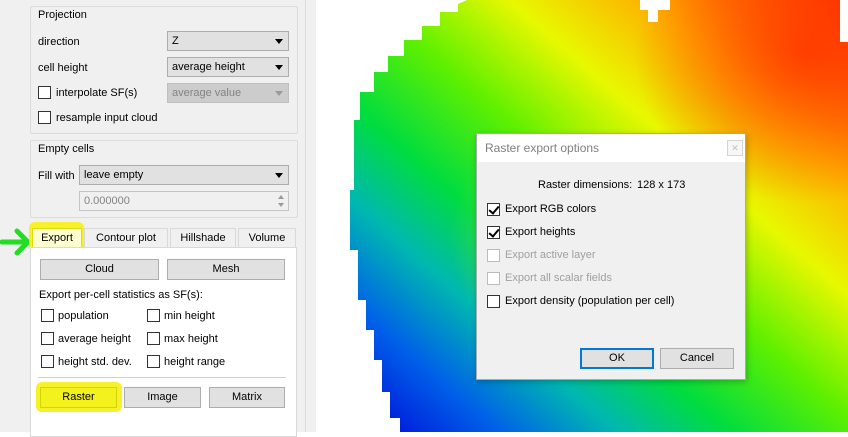  What do you see at coordinates (558, 278) in the screenshot?
I see `export-all-sf-label: Export all scalar fields` at bounding box center [558, 278].